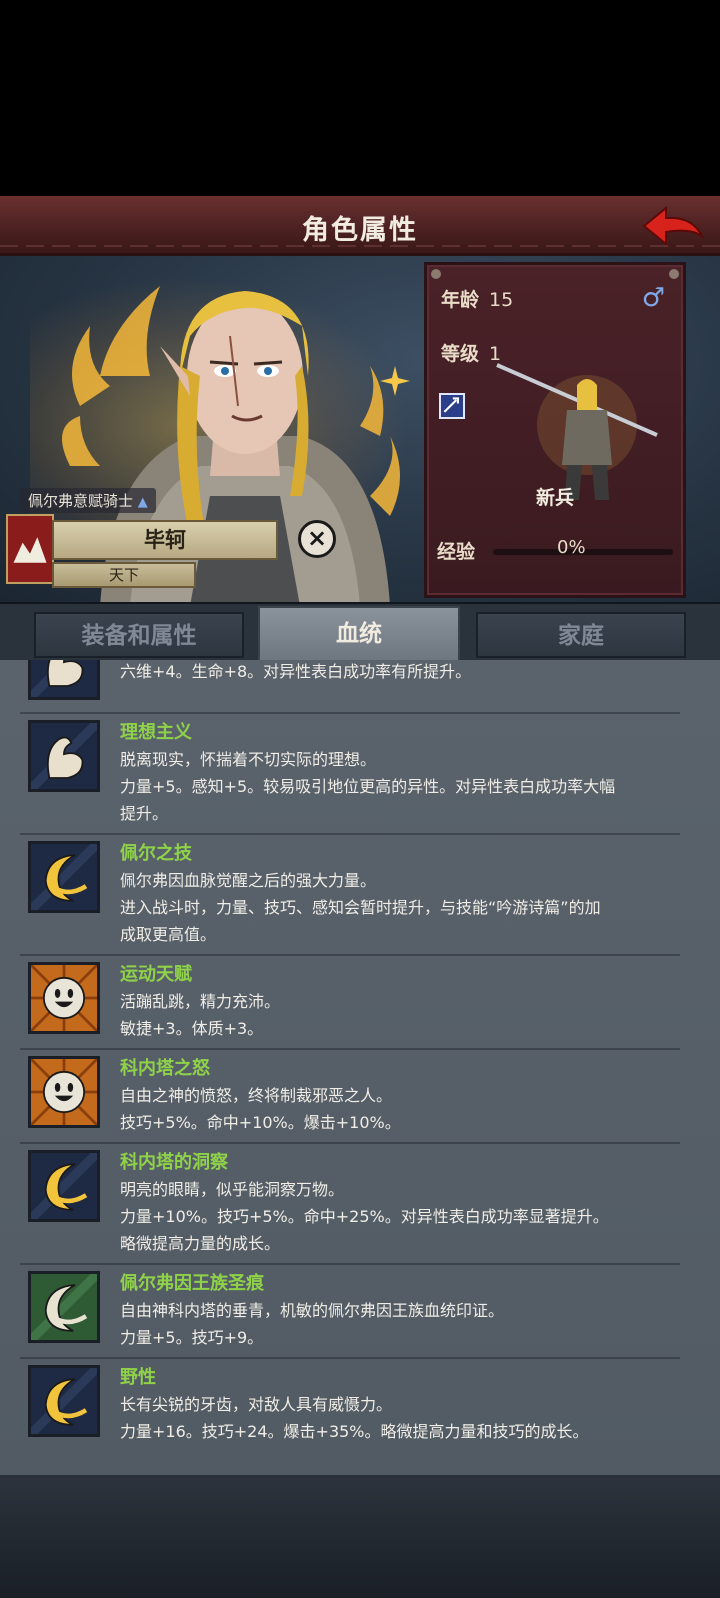 This screenshot has width=720, height=1598. I want to click on trait-description: 脱离现实，怀揣着不切实际的理想。, so click(248, 759).